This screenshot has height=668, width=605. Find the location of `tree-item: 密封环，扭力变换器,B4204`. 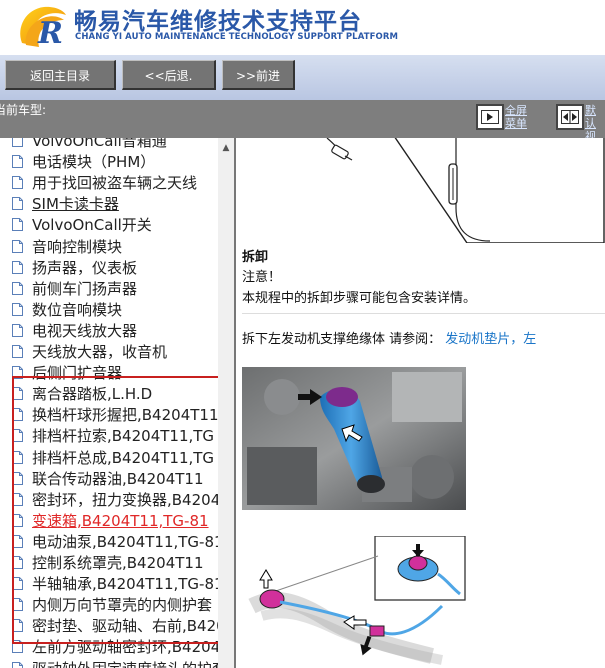

tree-item: 密封环，扭力变换器,B4204 is located at coordinates (115, 499).